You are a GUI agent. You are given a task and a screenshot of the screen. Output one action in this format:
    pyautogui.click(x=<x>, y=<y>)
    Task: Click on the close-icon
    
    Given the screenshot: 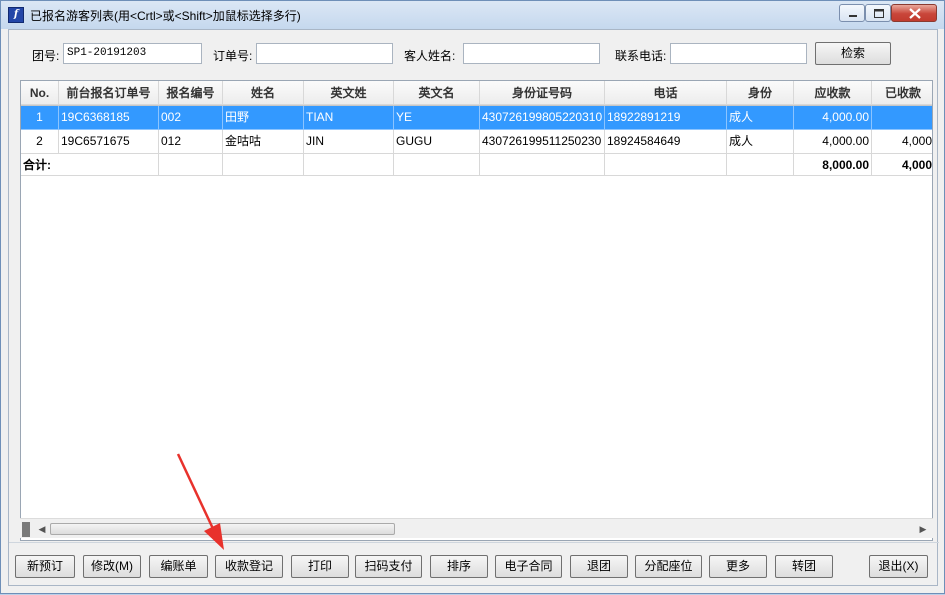 What is the action you would take?
    pyautogui.click(x=915, y=13)
    